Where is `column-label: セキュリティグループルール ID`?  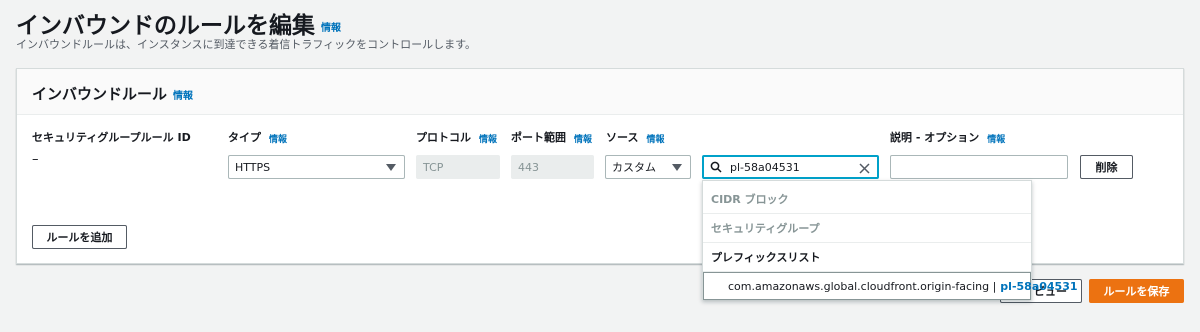 column-label: セキュリティグループルール ID is located at coordinates (111, 137).